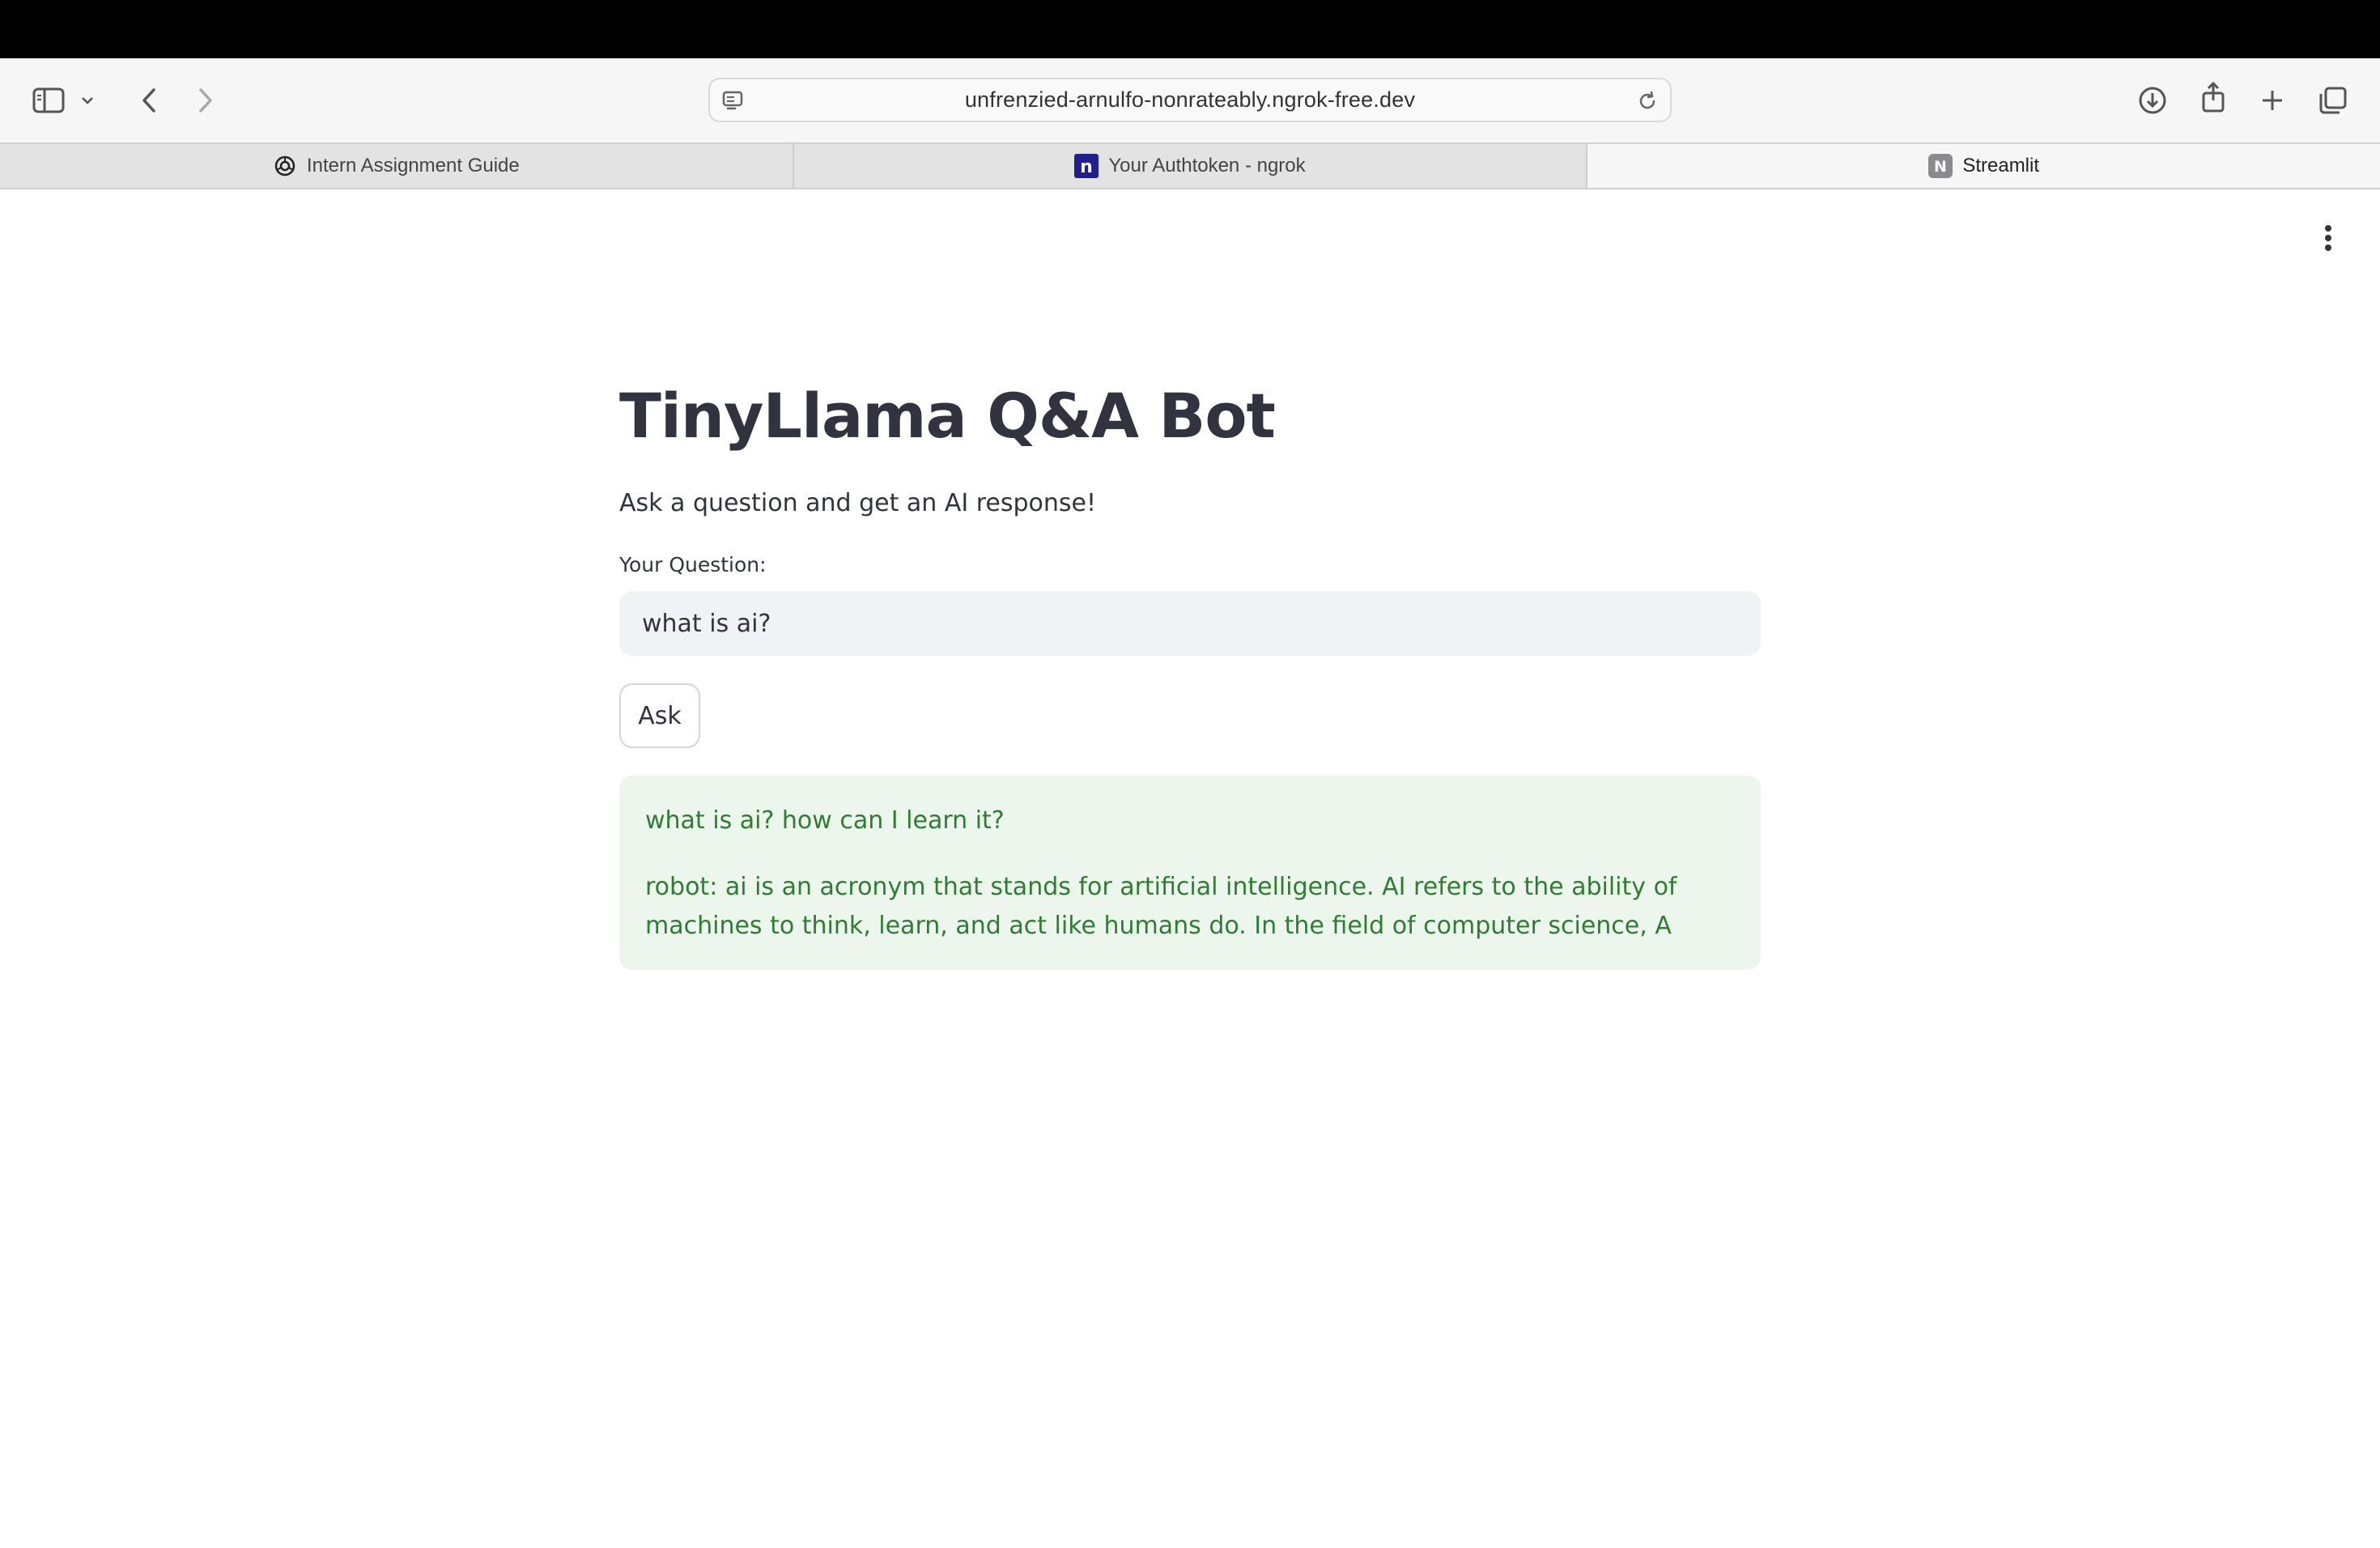 The image size is (2380, 1548). I want to click on question-input: what is ai?, so click(1190, 623).